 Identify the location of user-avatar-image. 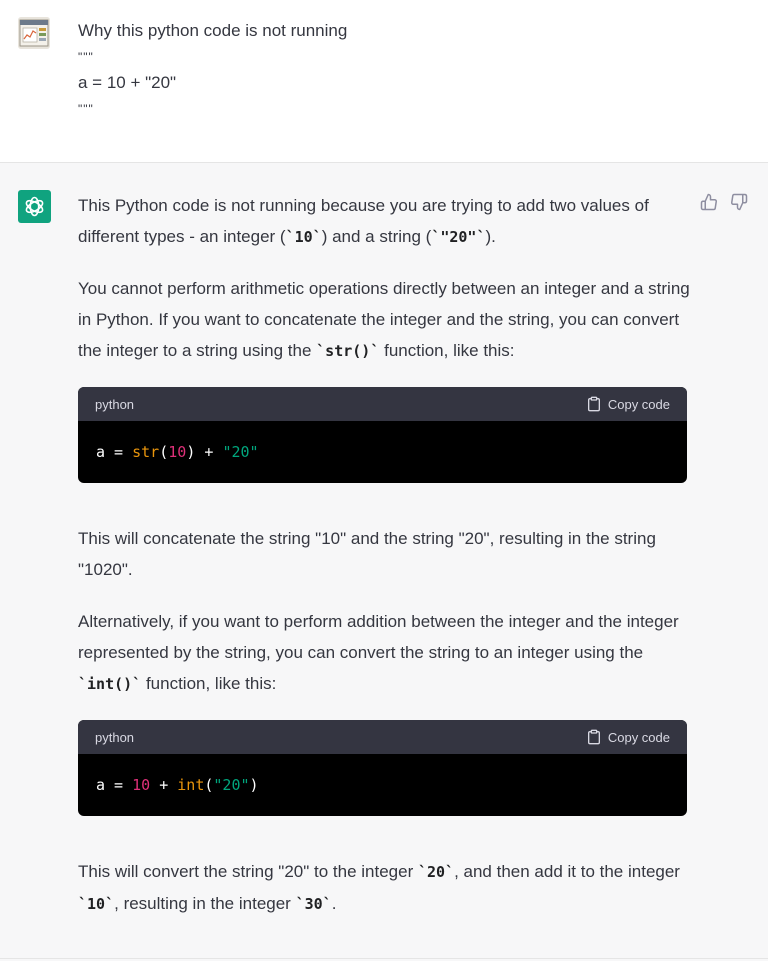
(34, 33).